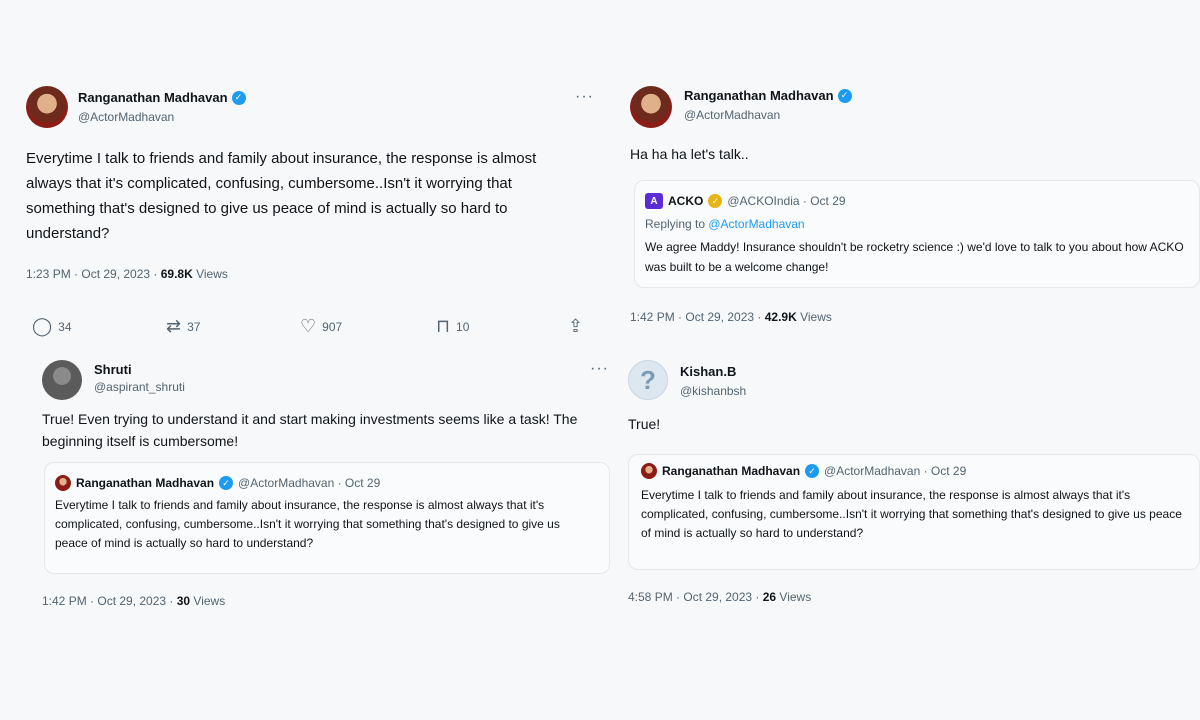  I want to click on tweet-meta: 1:42 PM · Oct 29, 2023 · 30 Views, so click(134, 601).